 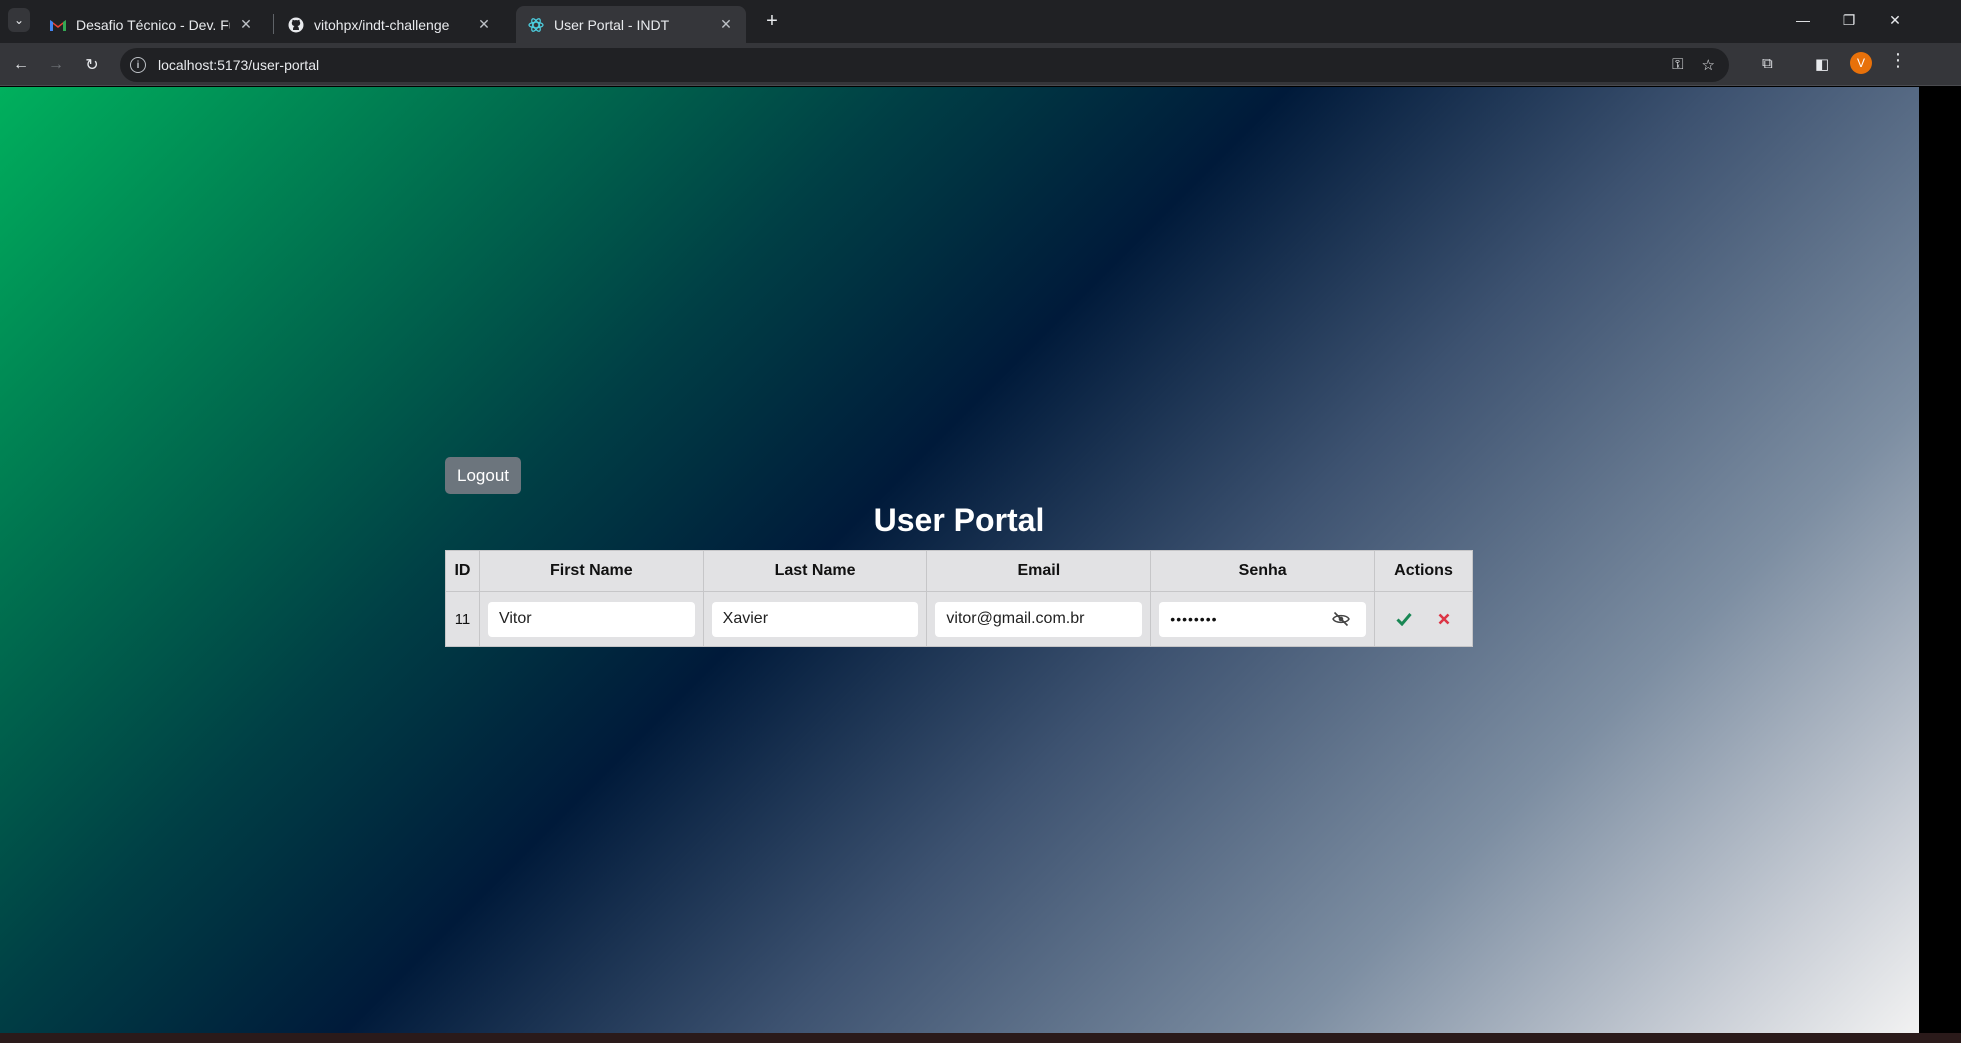 I want to click on last-name-input: Xavier, so click(x=815, y=619).